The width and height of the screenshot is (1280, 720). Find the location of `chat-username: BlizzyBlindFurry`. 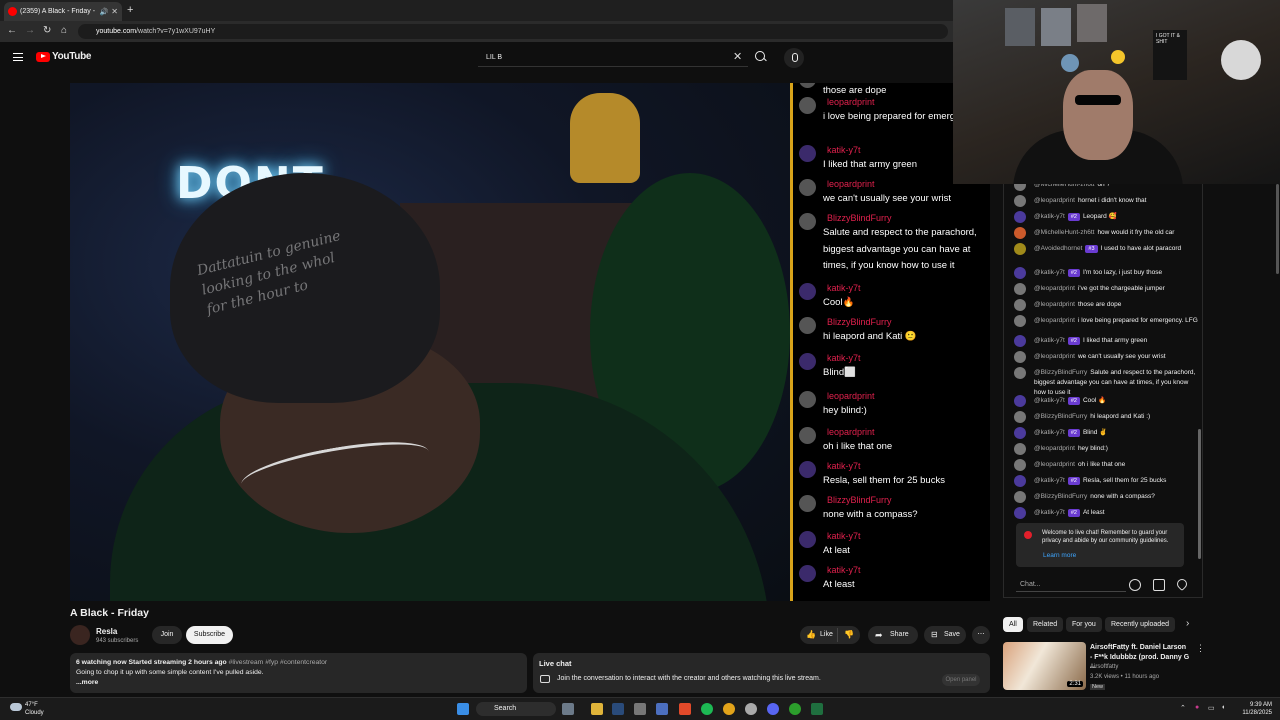

chat-username: BlizzyBlindFurry is located at coordinates (859, 322).